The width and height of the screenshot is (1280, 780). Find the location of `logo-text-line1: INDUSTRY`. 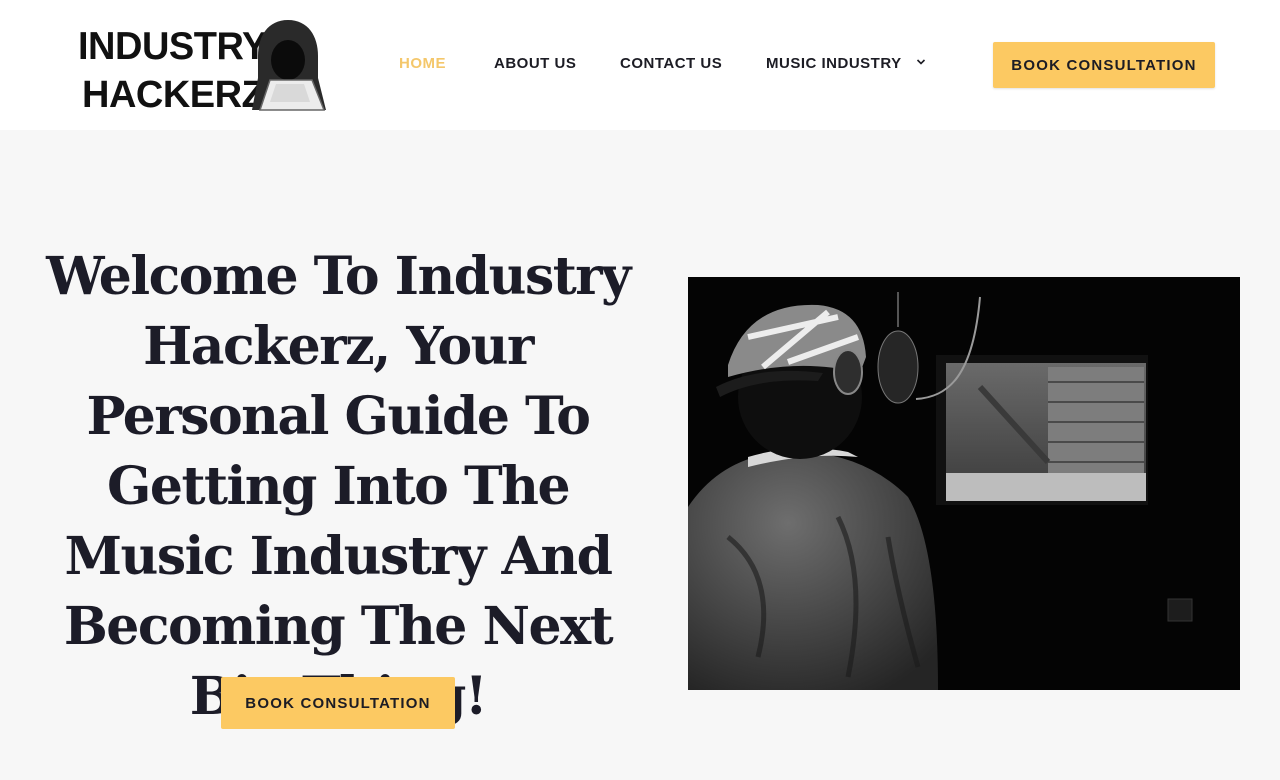

logo-text-line1: INDUSTRY is located at coordinates (172, 47).